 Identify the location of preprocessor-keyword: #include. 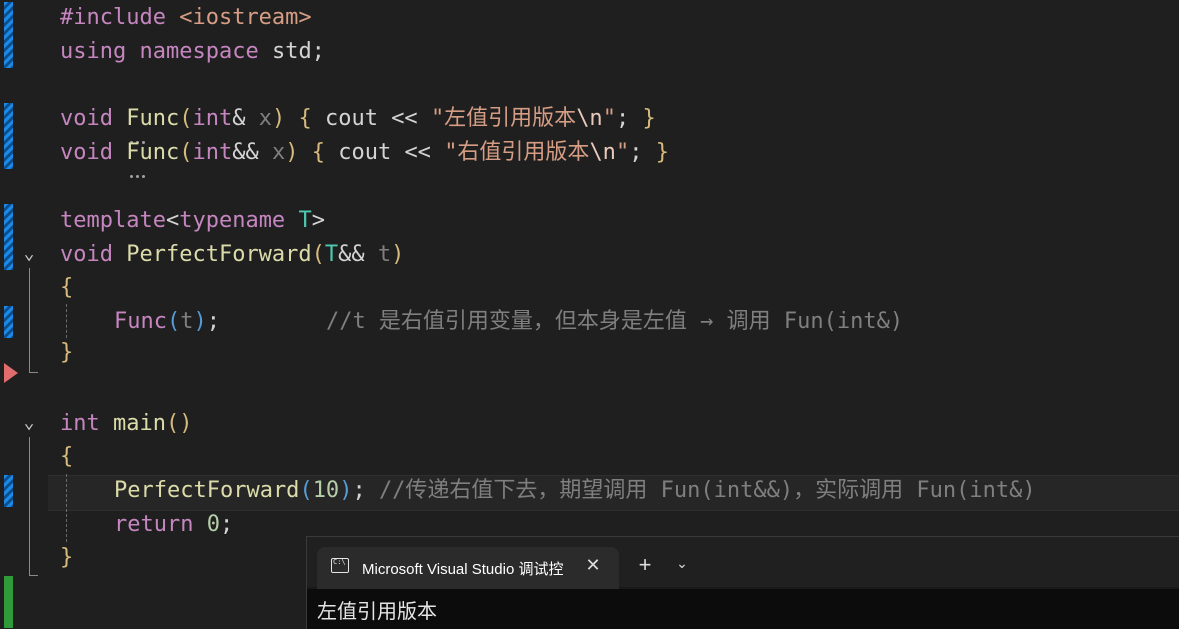
(113, 17).